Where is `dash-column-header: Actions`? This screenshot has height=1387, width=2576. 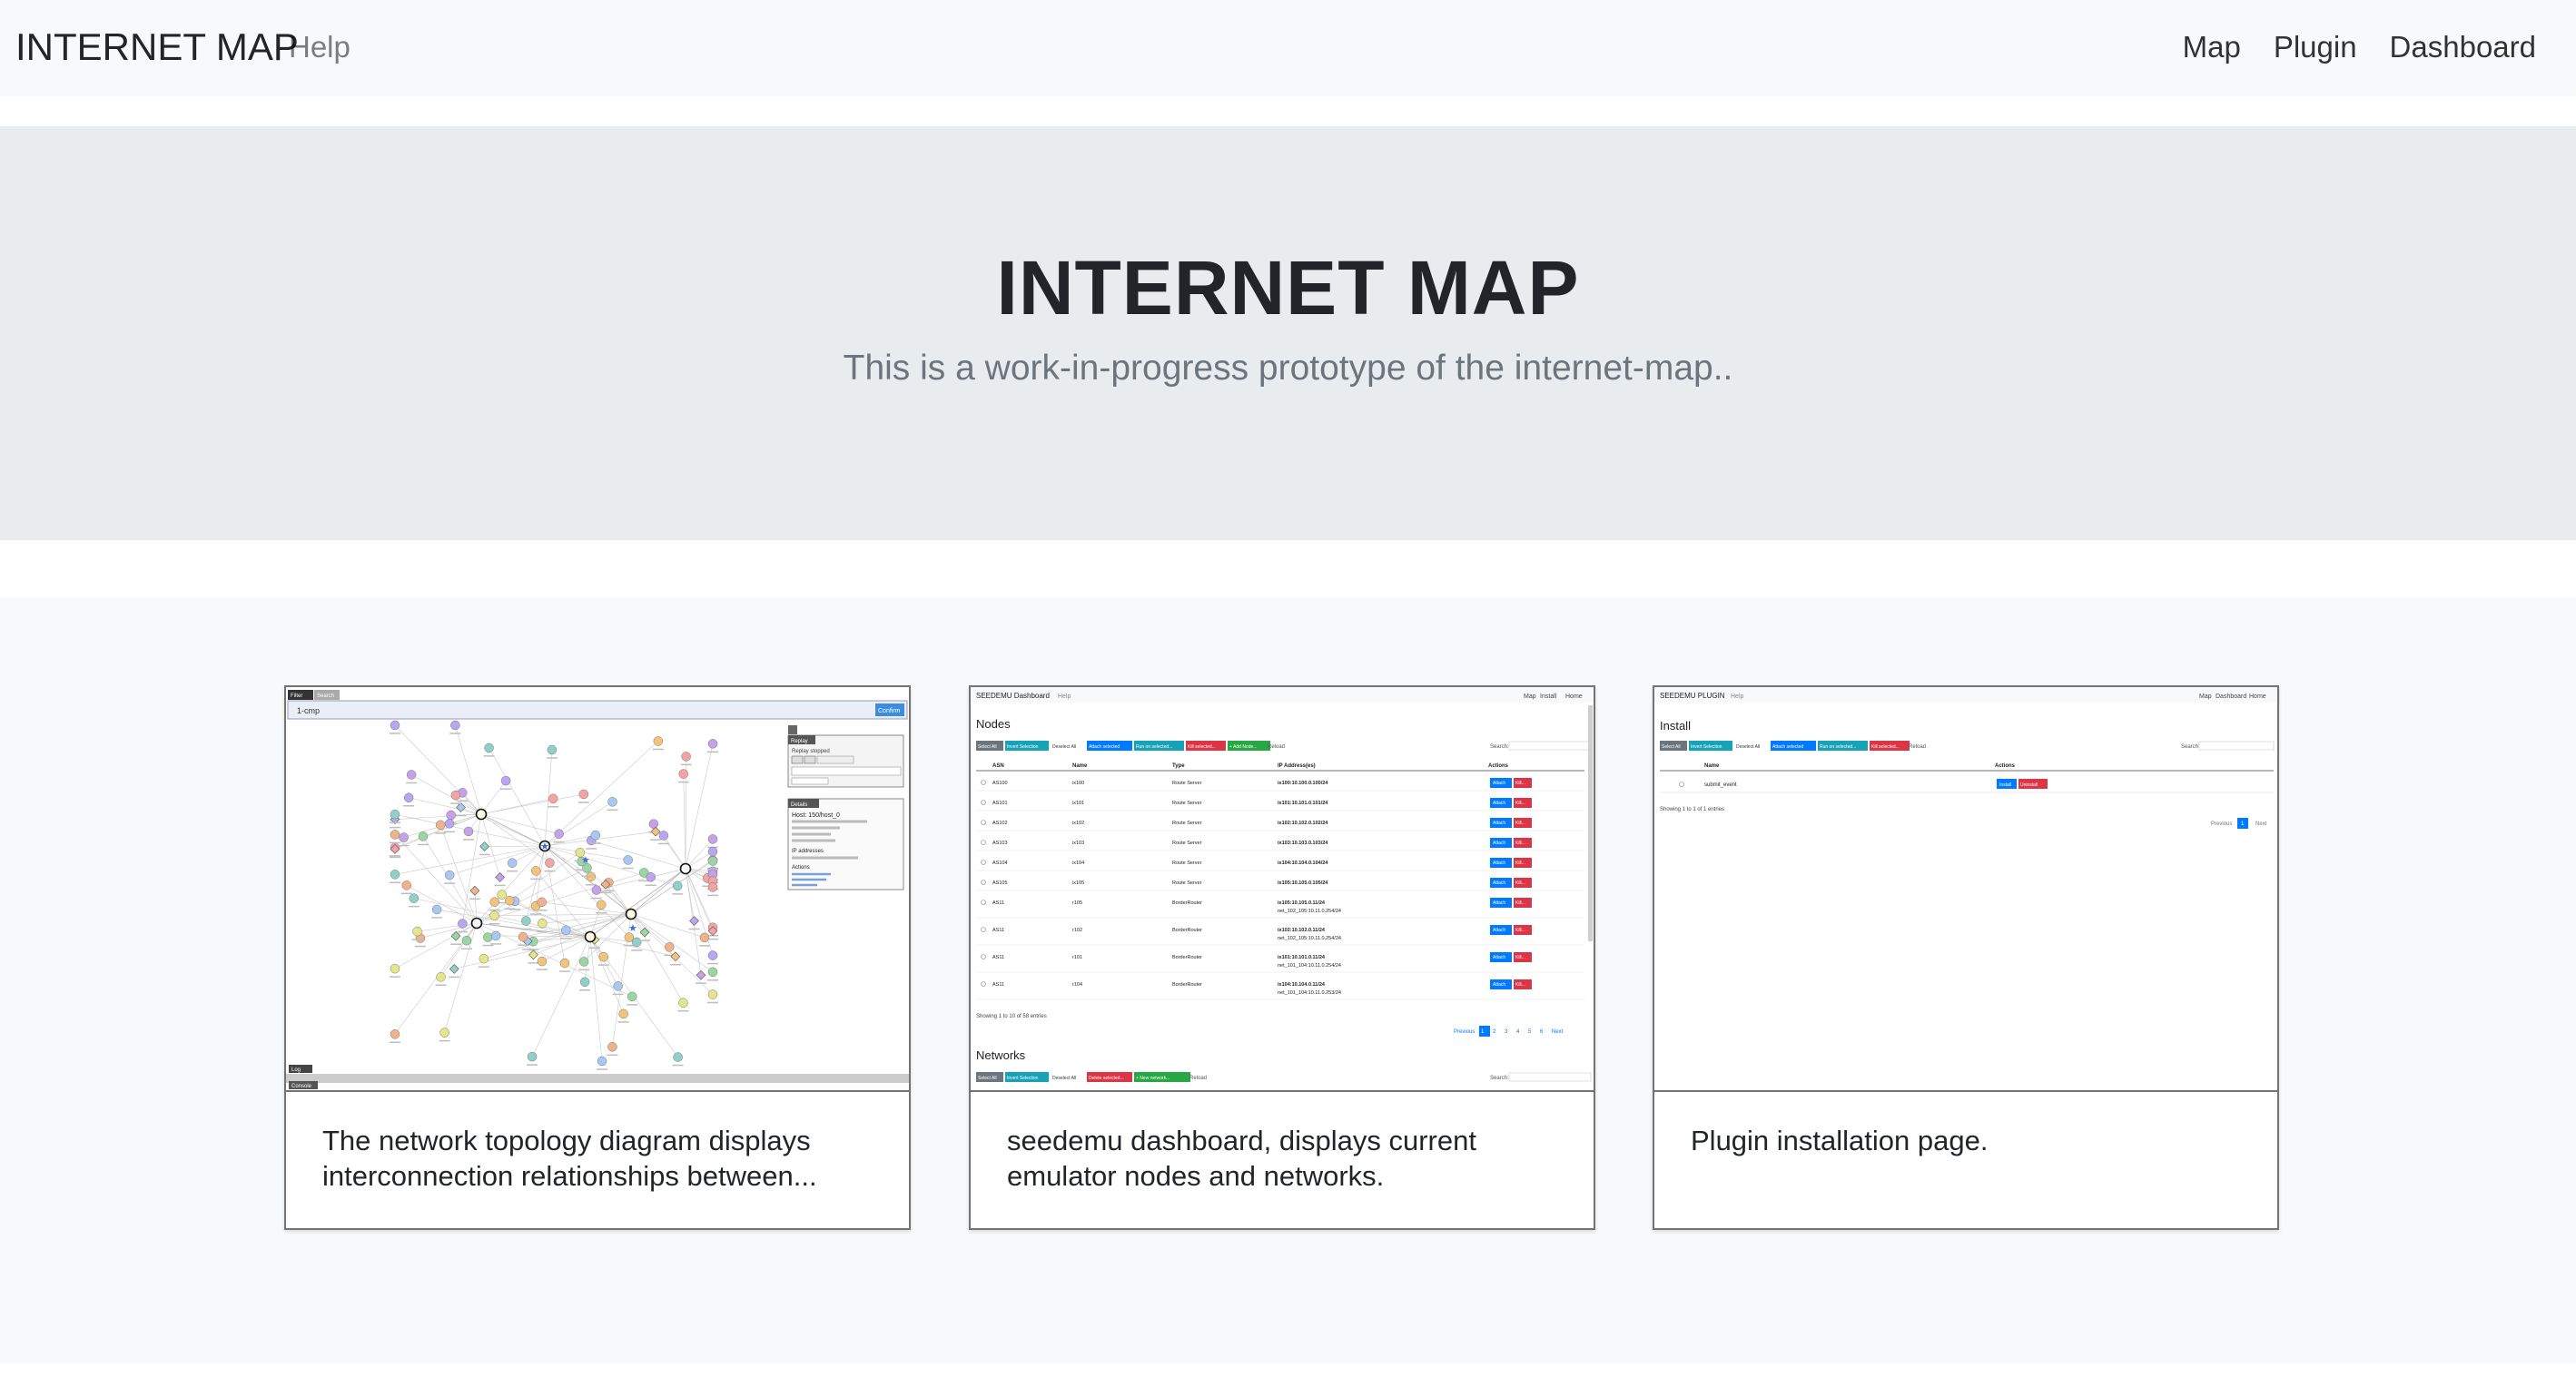
dash-column-header: Actions is located at coordinates (1498, 766).